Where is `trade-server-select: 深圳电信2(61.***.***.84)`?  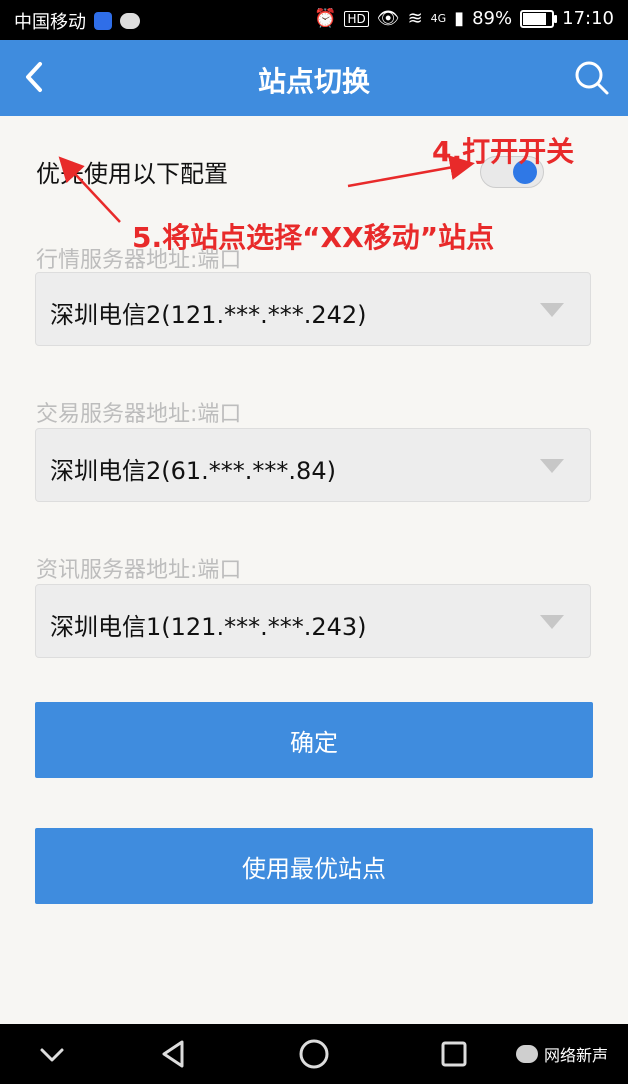 trade-server-select: 深圳电信2(61.***.***.84) is located at coordinates (313, 465).